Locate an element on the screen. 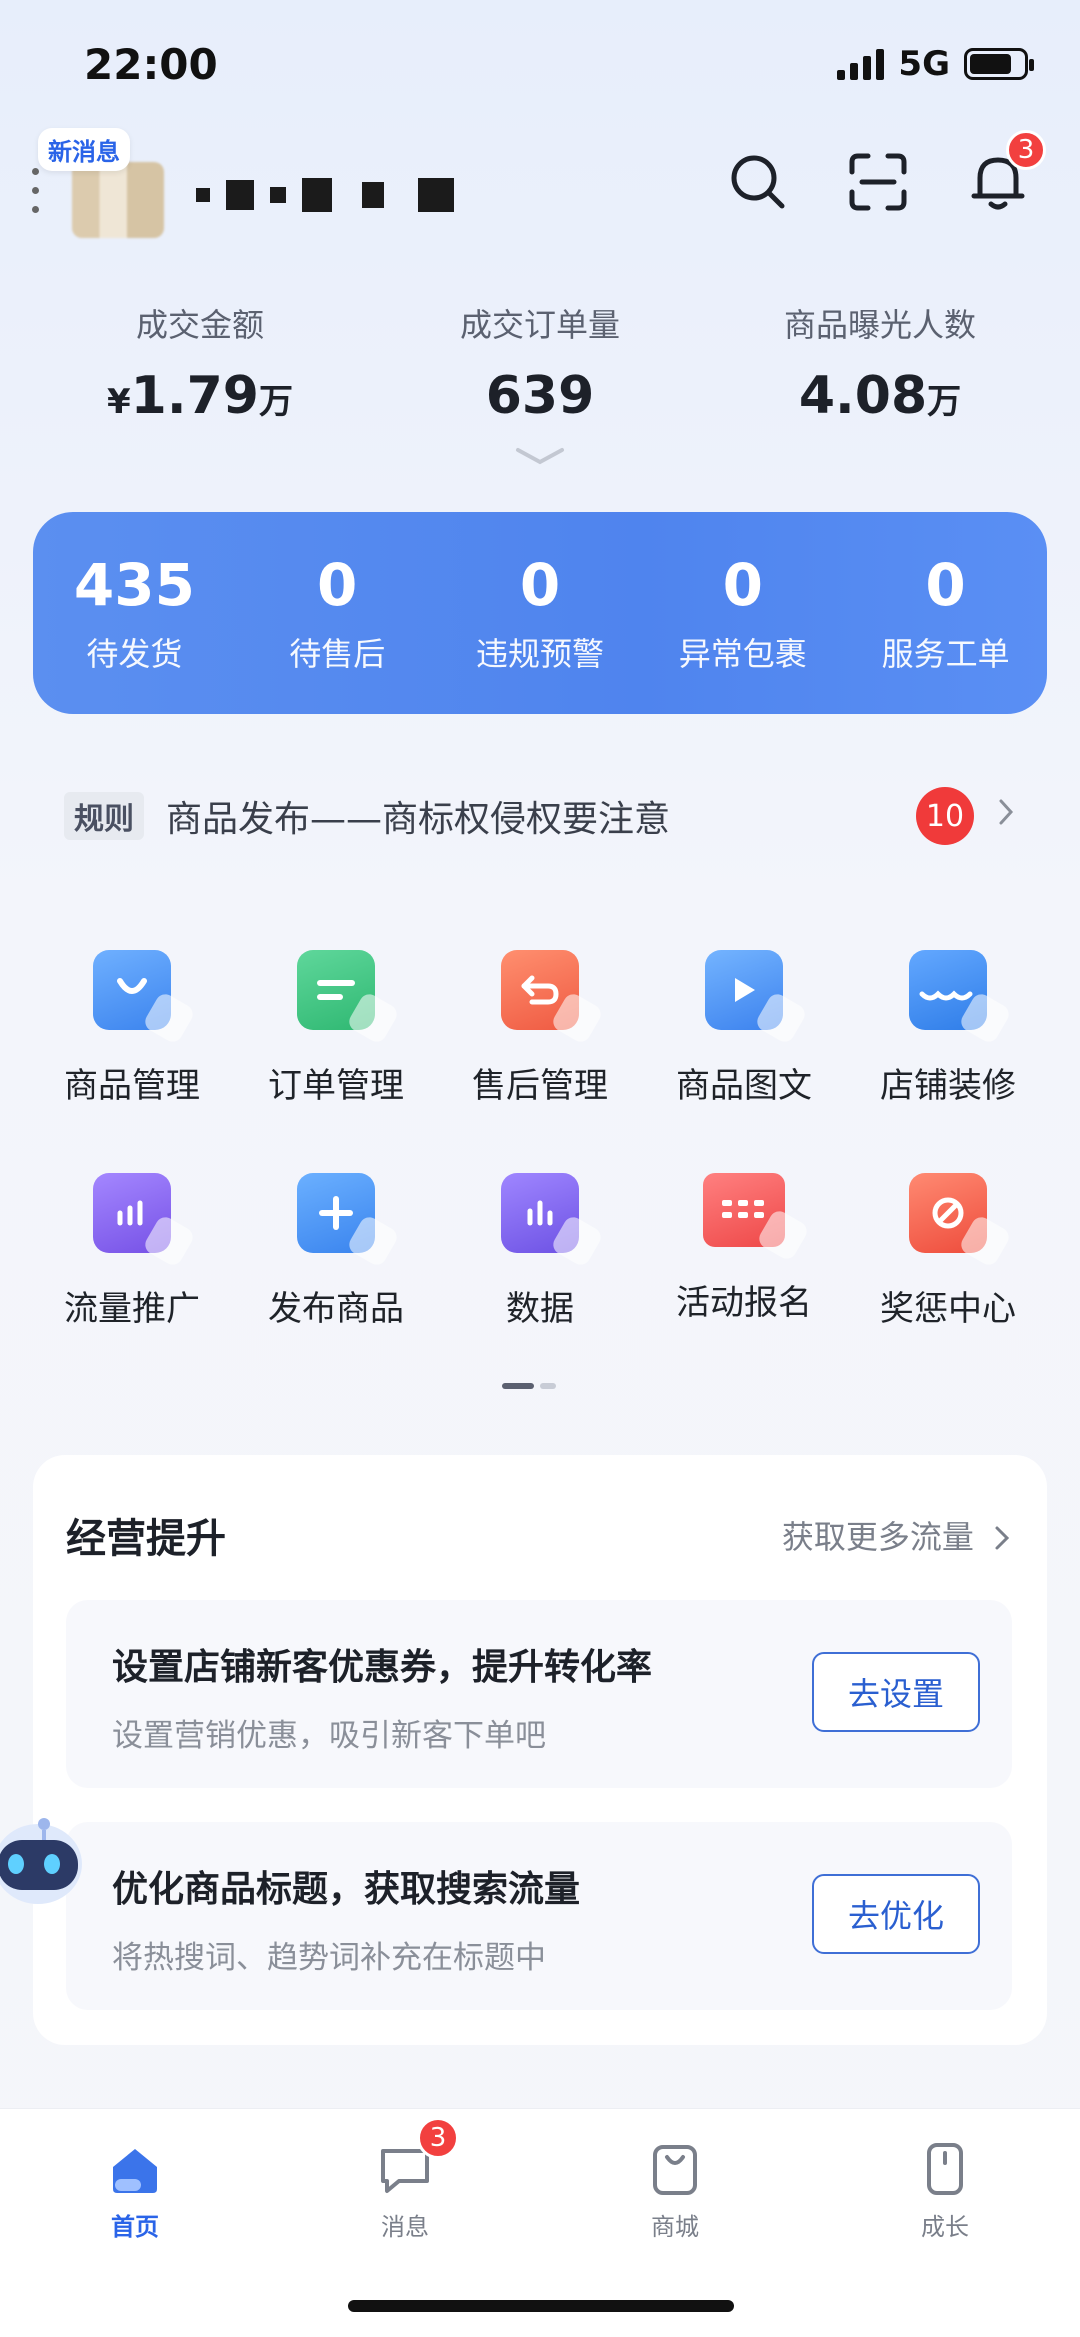 This screenshot has height=2337, width=1080. todo-label: 服务工单 is located at coordinates (945, 654).